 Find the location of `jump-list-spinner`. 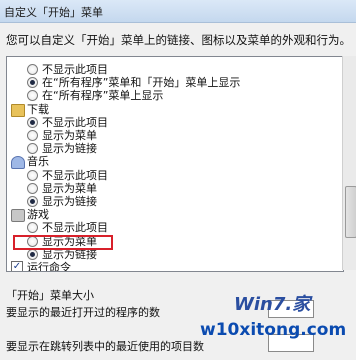

jump-list-spinner is located at coordinates (291, 343).